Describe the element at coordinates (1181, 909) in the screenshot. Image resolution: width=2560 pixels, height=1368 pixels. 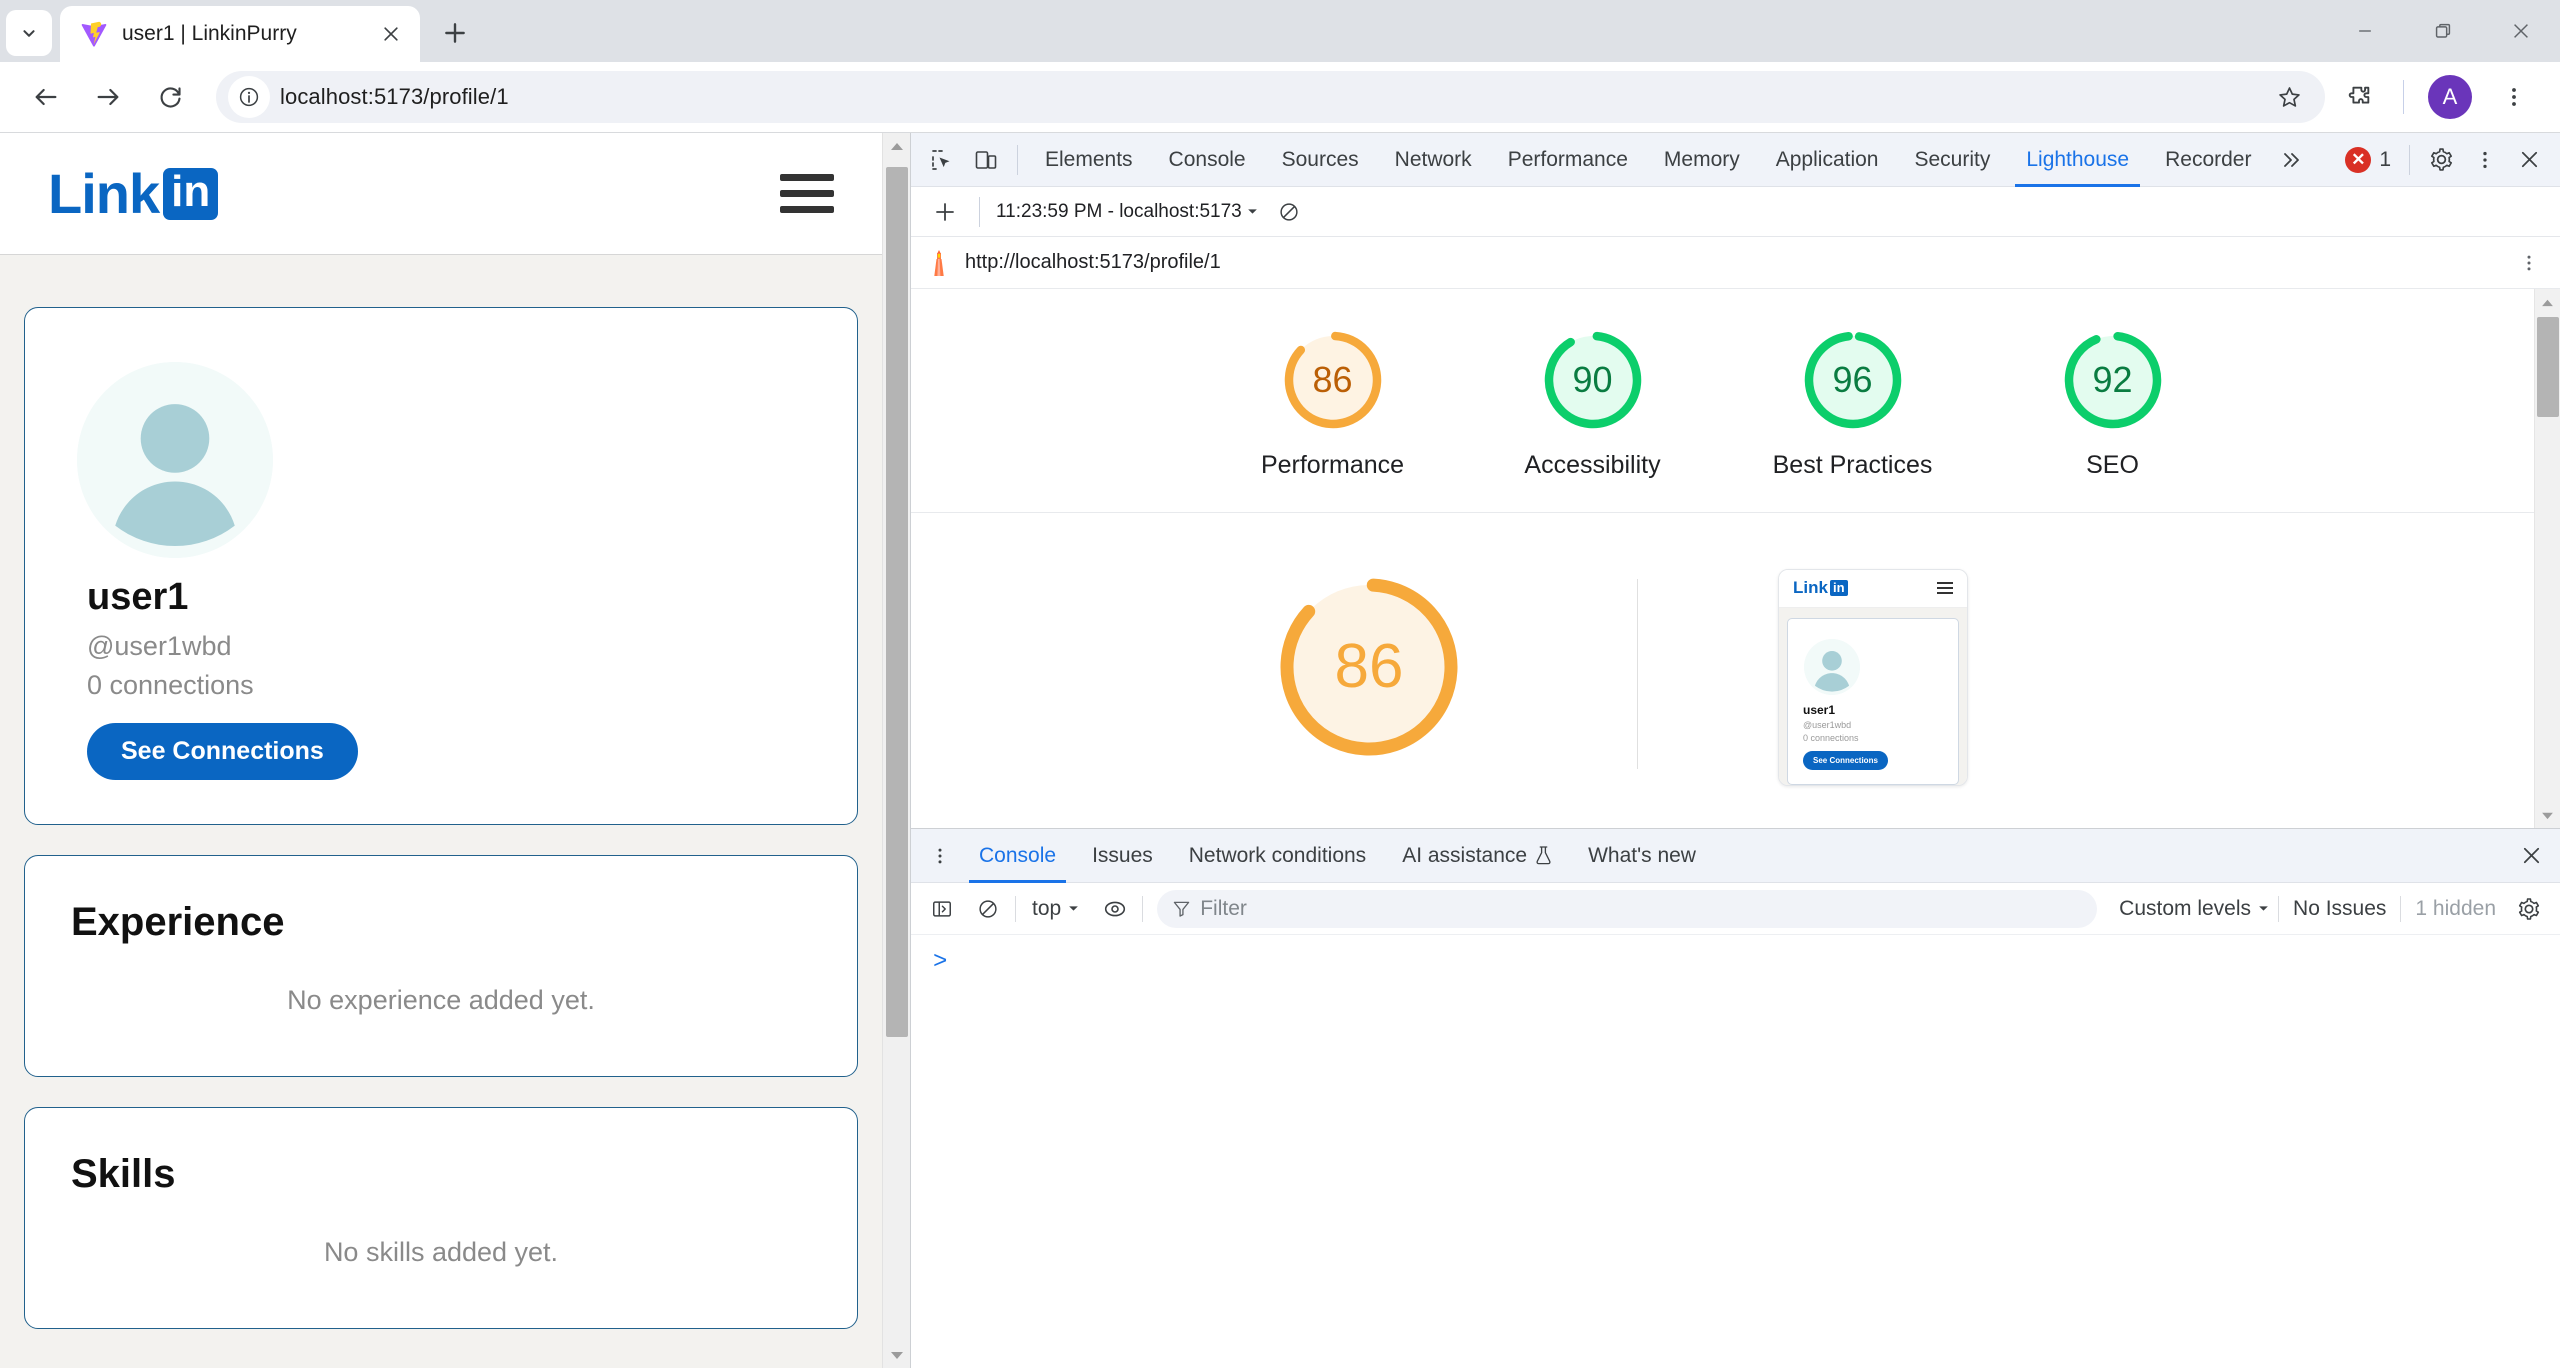
I see `filter-funnel-icon` at that location.